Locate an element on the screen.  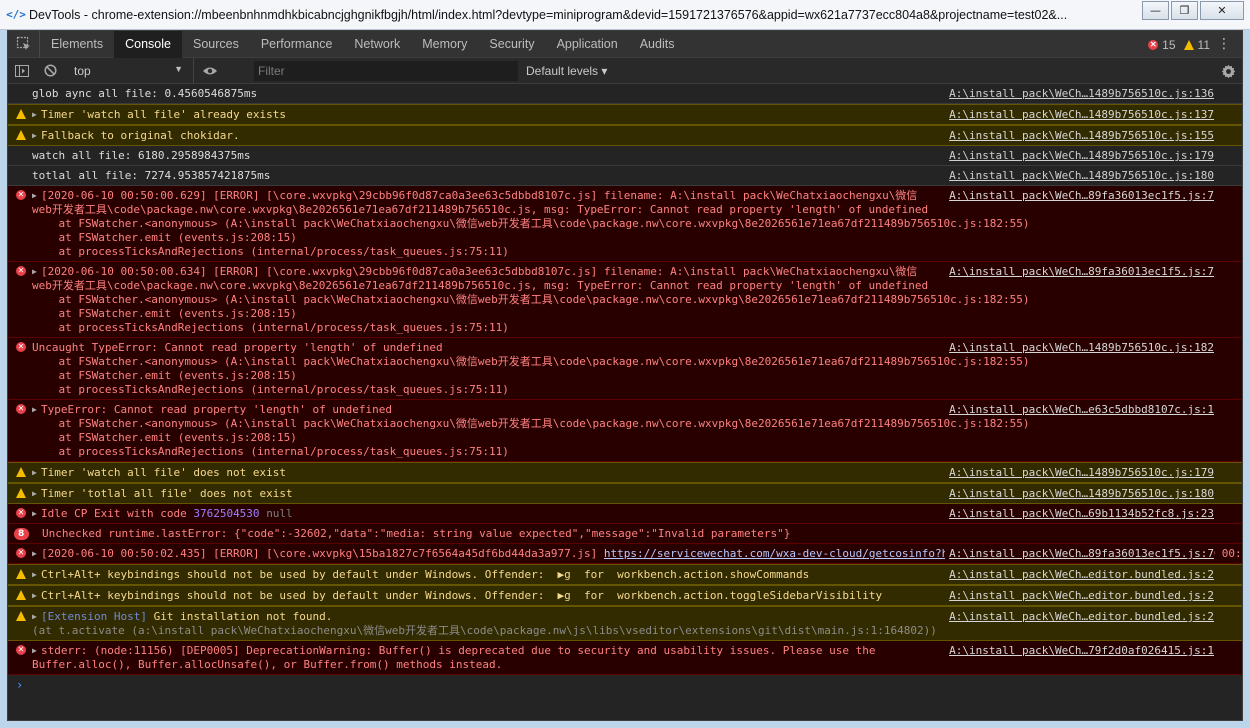
message-source-link: A:\install pack\WeCh…79f2d0af026415.js:1 is located at coordinates (1079, 651).